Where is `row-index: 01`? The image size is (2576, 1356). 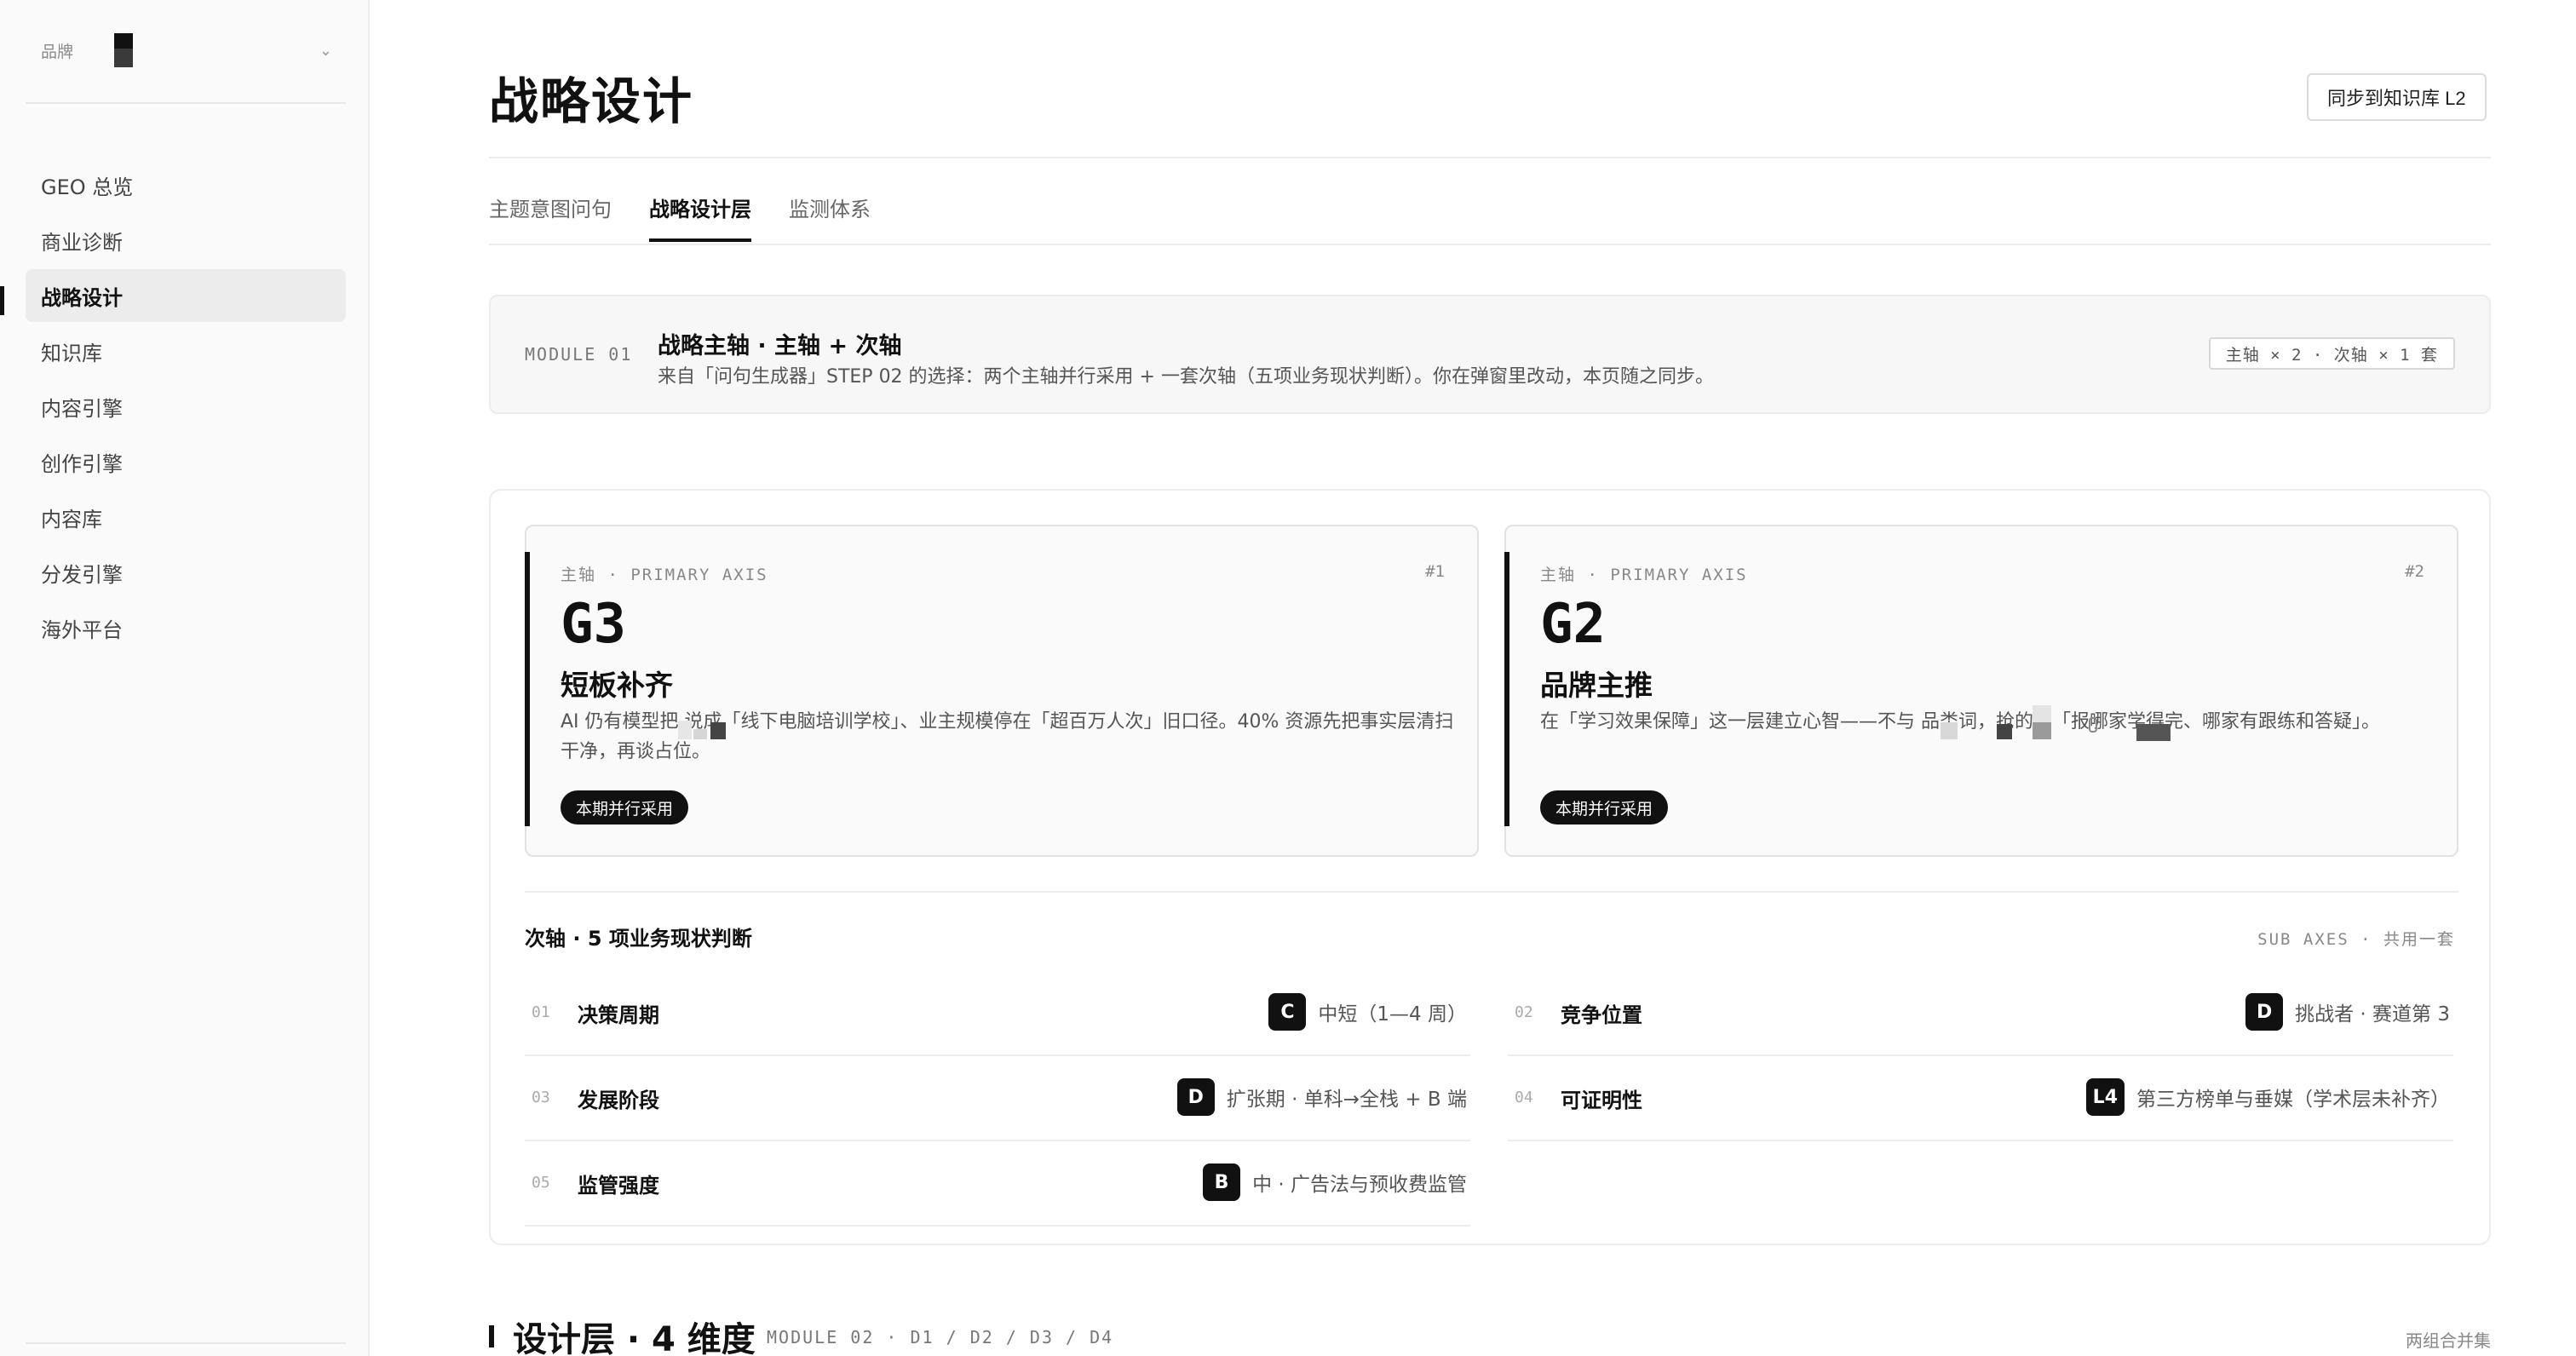 row-index: 01 is located at coordinates (541, 1012).